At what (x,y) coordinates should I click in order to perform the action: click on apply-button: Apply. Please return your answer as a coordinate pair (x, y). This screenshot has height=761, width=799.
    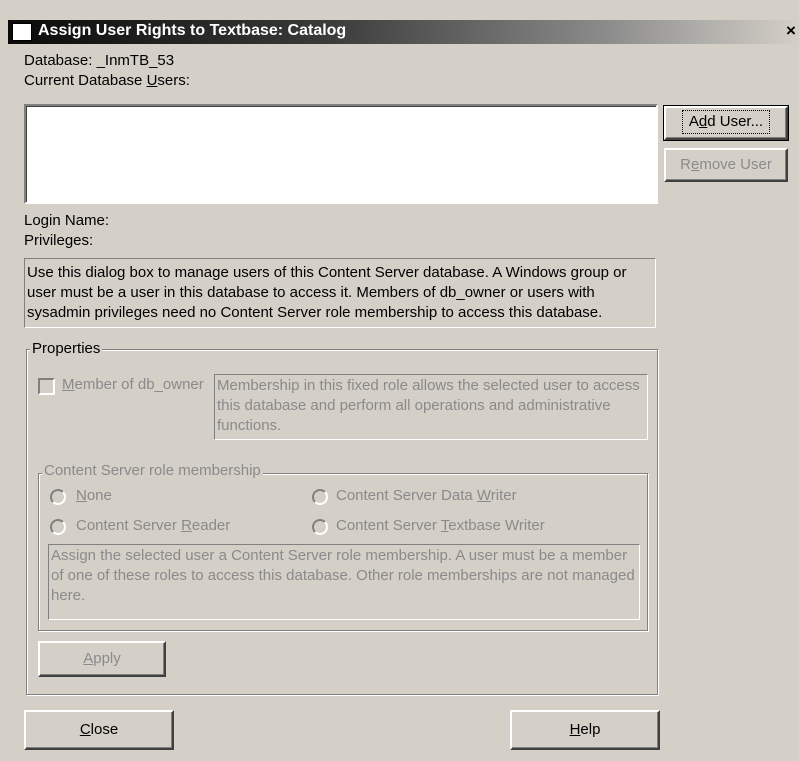
    Looking at the image, I should click on (102, 659).